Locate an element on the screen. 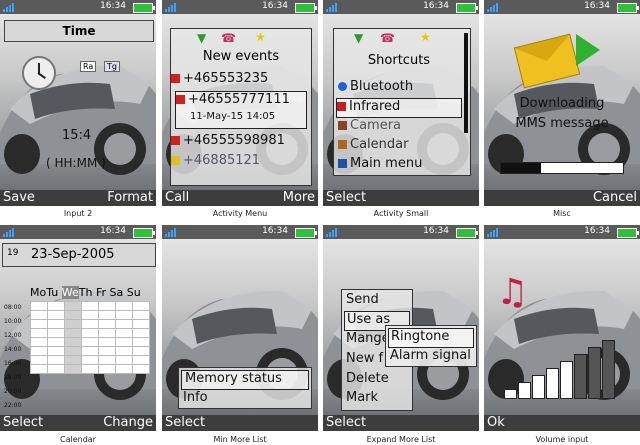 Image resolution: width=640 pixels, height=445 pixels. submenu-item-alarm-signal: Alarm signal is located at coordinates (434, 357).